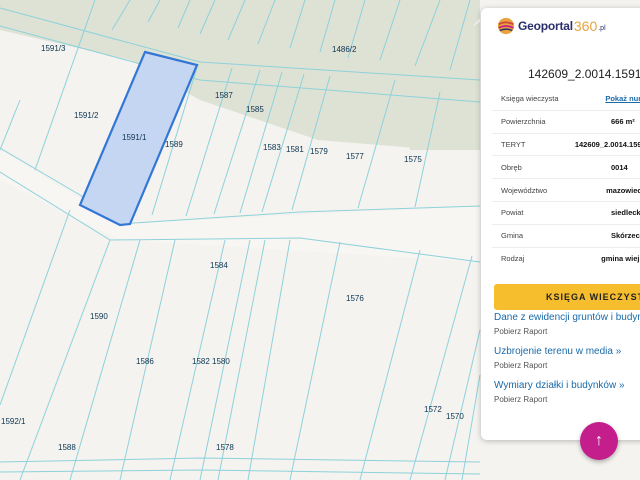  I want to click on parcel-label: 1581, so click(295, 149).